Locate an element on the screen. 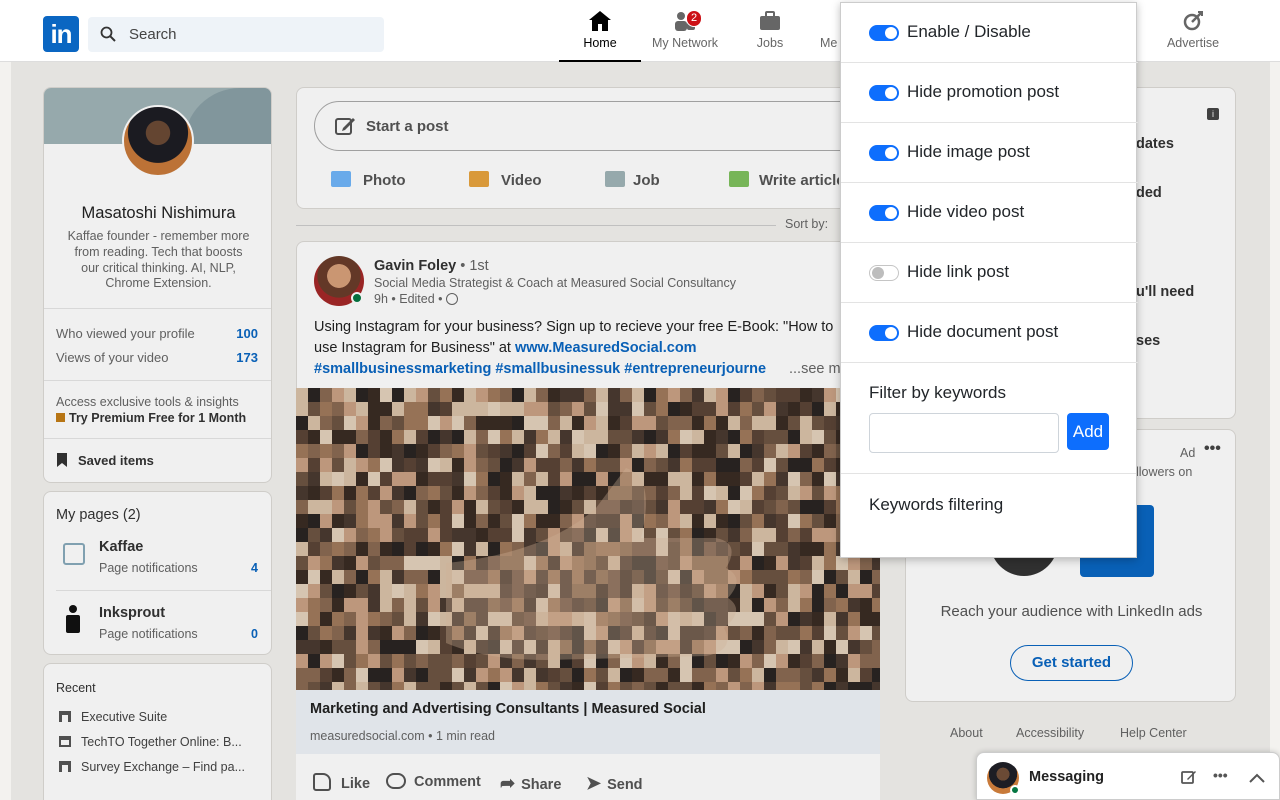  news-item-partial: dates is located at coordinates (1155, 144).